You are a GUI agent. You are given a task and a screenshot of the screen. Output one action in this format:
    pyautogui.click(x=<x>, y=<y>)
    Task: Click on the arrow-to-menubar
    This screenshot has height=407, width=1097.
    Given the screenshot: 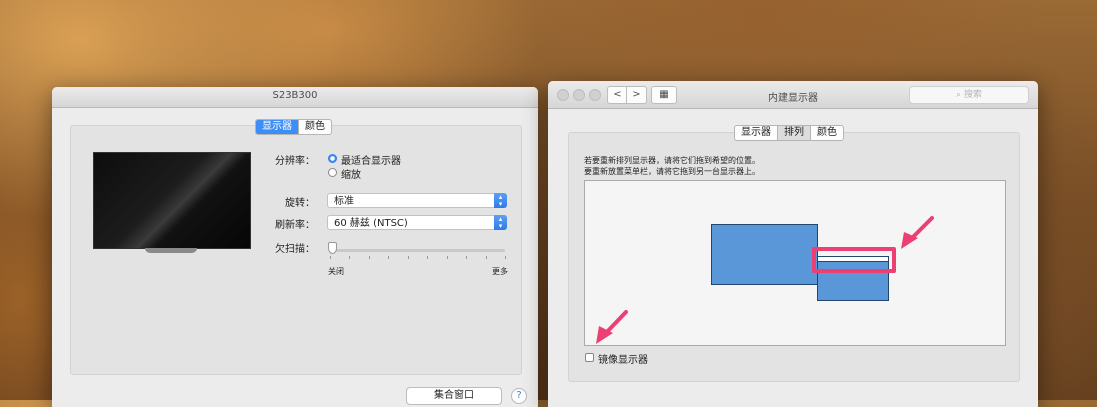 What is the action you would take?
    pyautogui.click(x=917, y=232)
    